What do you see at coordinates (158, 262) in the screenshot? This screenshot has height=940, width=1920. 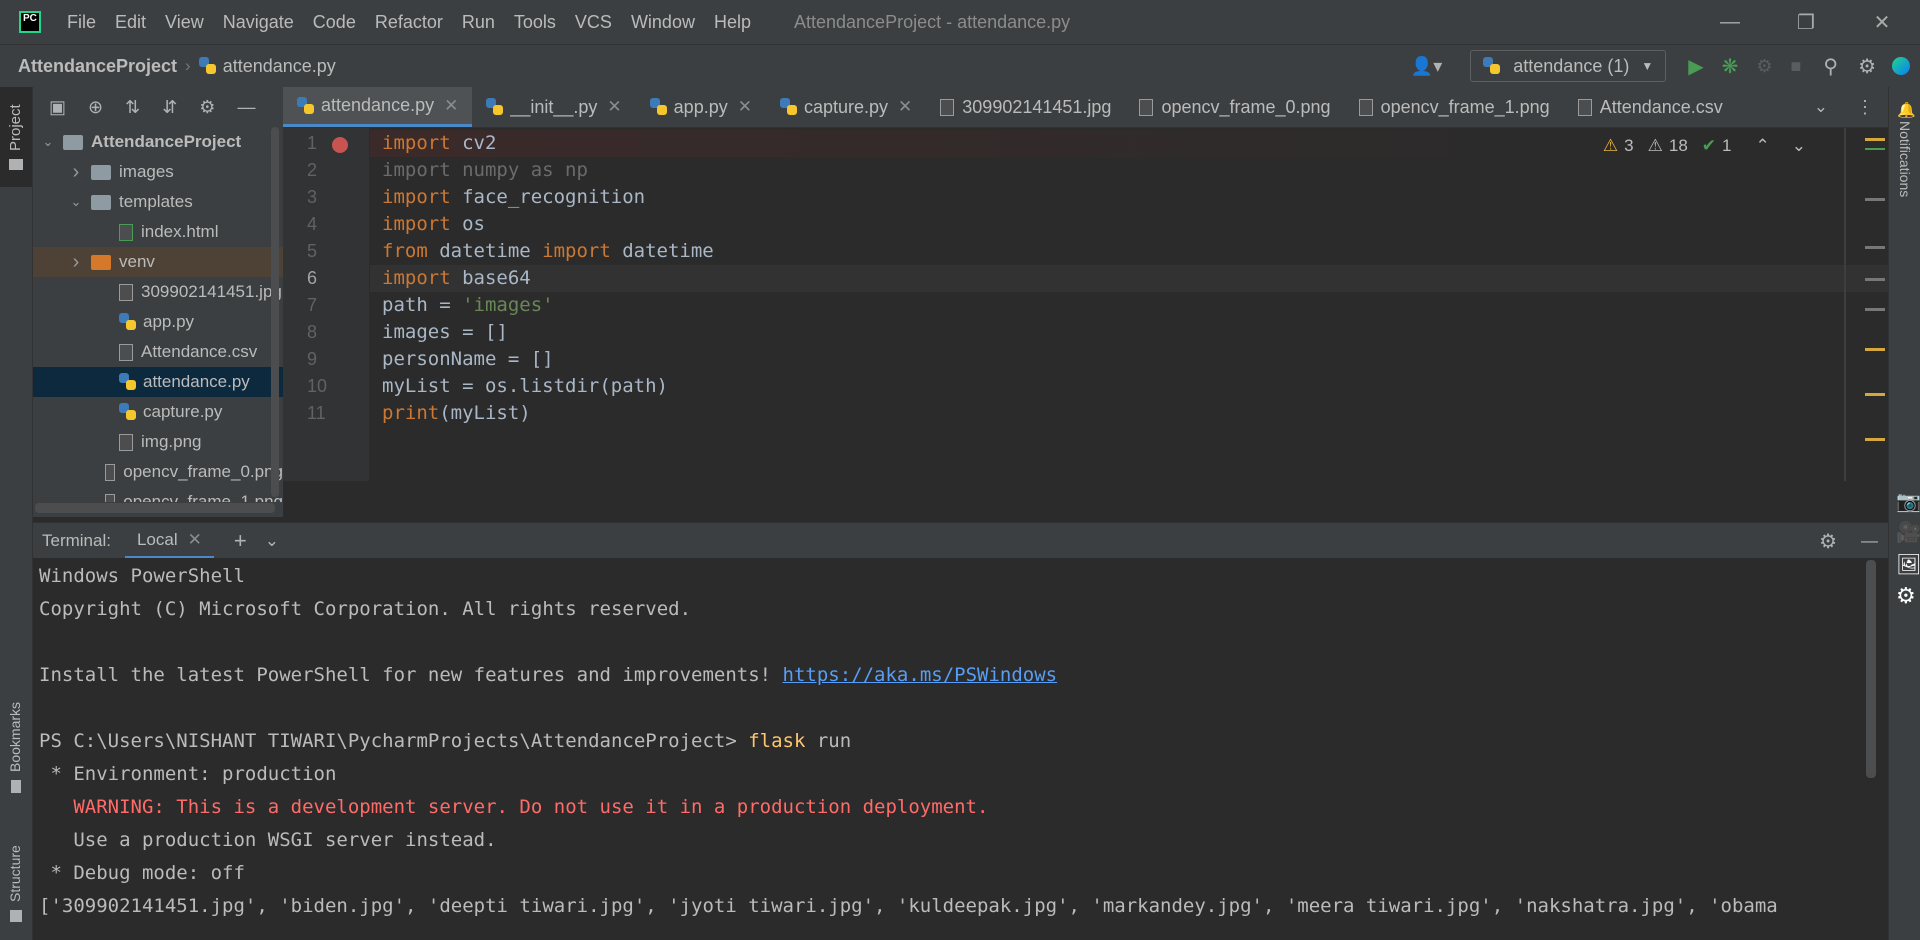 I see `tree-item: › venv` at bounding box center [158, 262].